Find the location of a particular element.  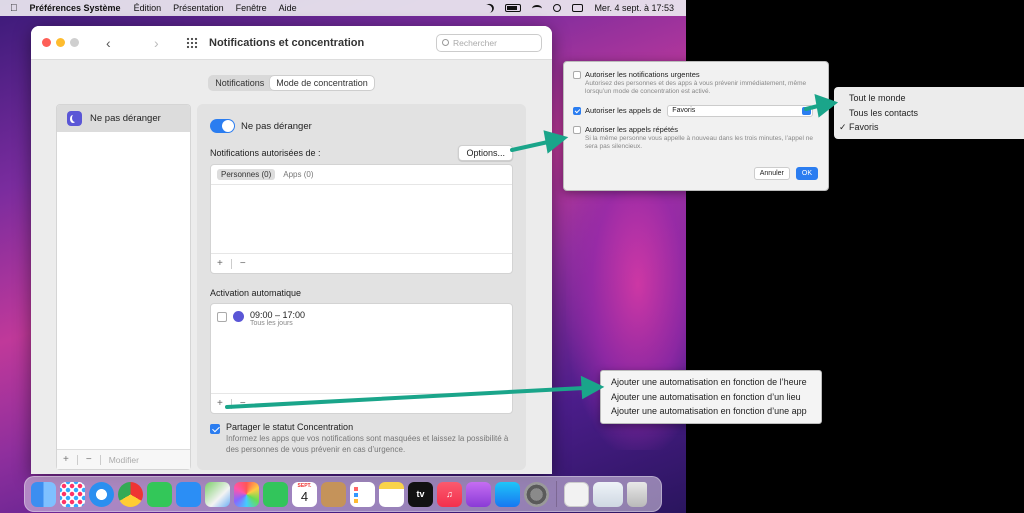

dock: SEPT. 4 tv ♫ is located at coordinates (343, 494).